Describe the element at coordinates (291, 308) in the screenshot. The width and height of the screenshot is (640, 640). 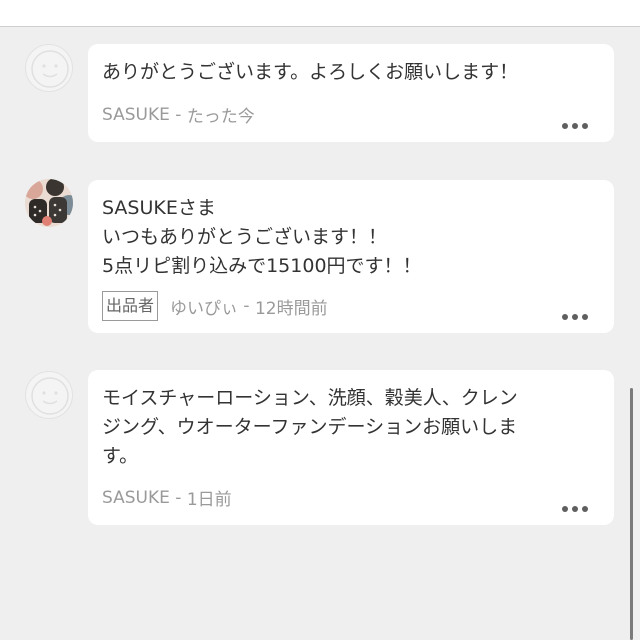
I see `comment-time: 12時間前` at that location.